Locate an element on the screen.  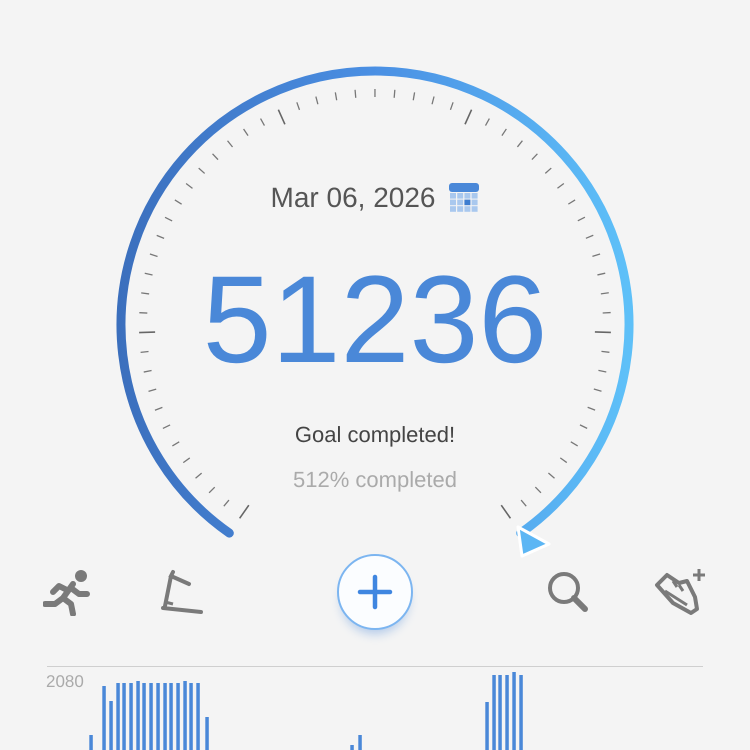
search-icon is located at coordinates (568, 592).